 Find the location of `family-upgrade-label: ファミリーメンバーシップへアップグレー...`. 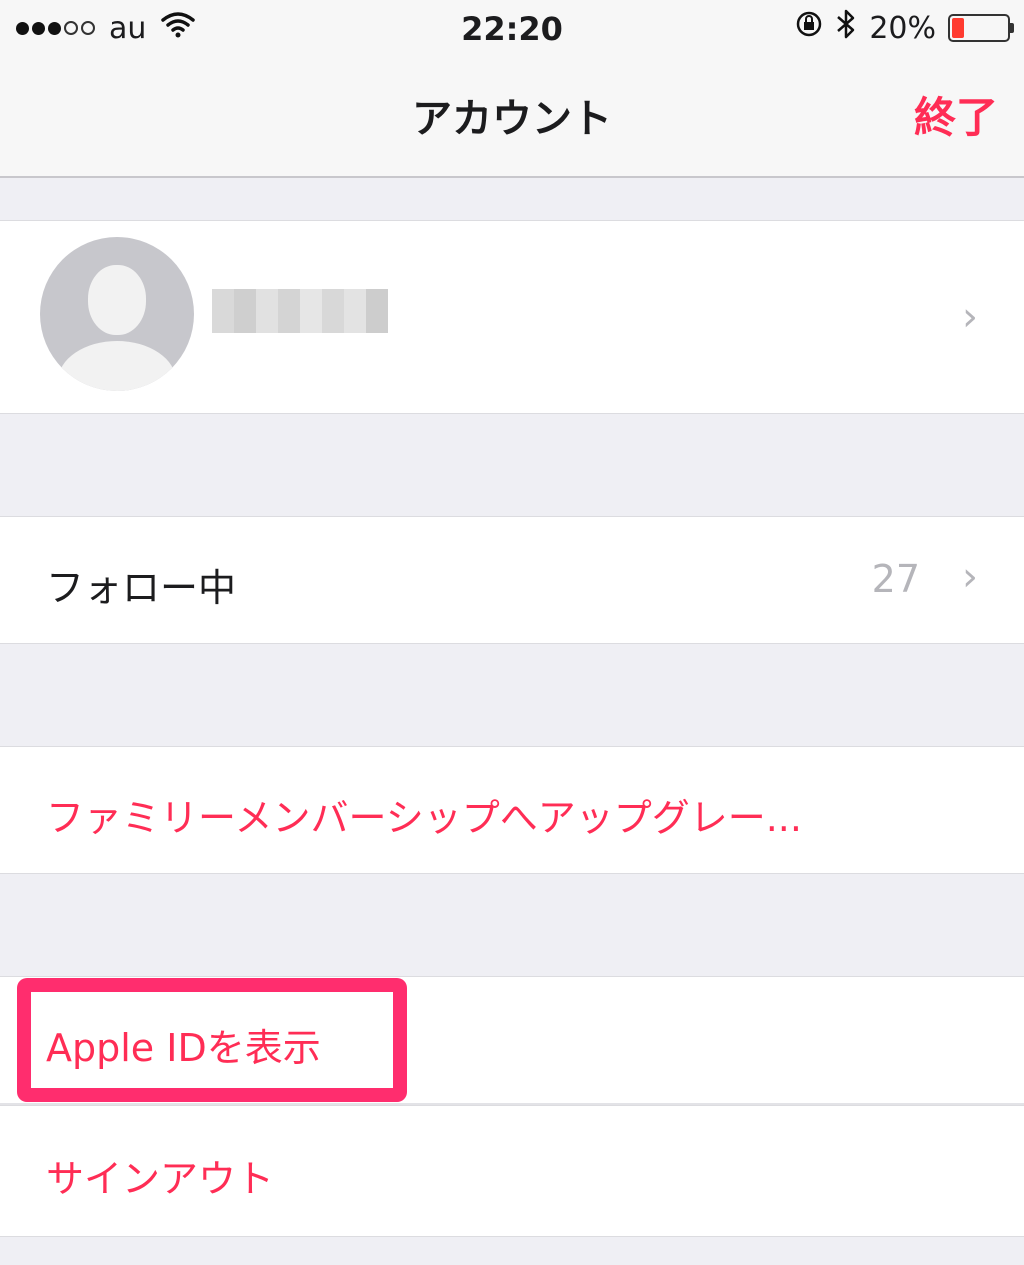

family-upgrade-label: ファミリーメンバーシップへアップグレー... is located at coordinates (424, 818).